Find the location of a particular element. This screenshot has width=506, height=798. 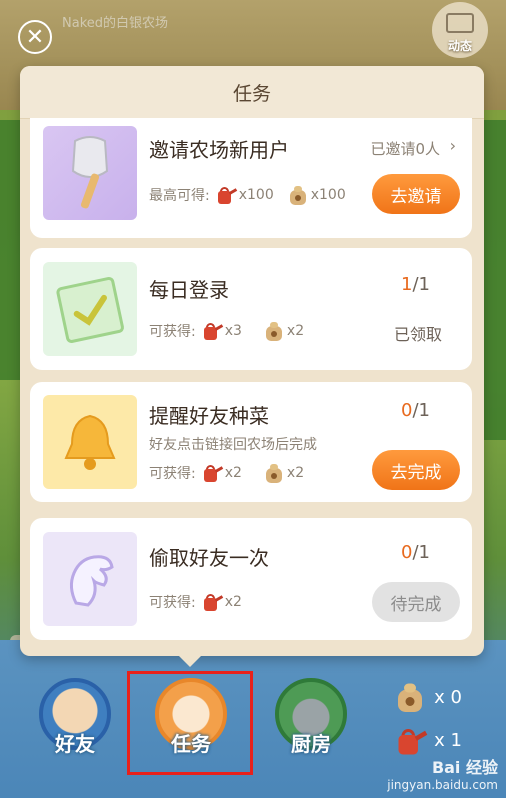

progress-current: 1 is located at coordinates (407, 284).